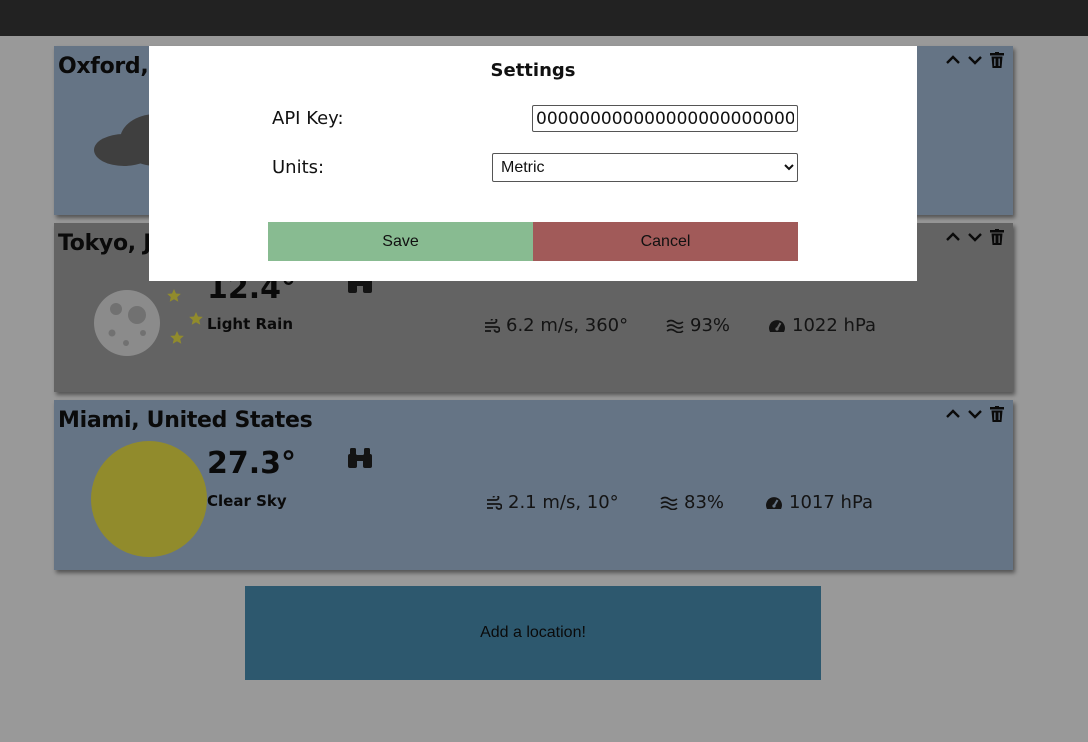 The image size is (1088, 742). Describe the element at coordinates (645, 167) in the screenshot. I see `units-select: Metric` at that location.